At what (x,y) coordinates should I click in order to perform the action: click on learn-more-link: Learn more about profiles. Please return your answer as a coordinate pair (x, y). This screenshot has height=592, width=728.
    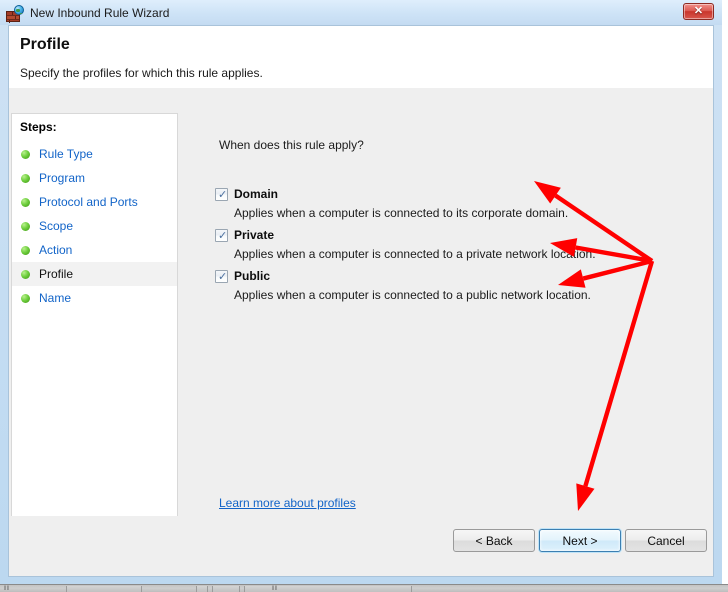
    Looking at the image, I should click on (287, 503).